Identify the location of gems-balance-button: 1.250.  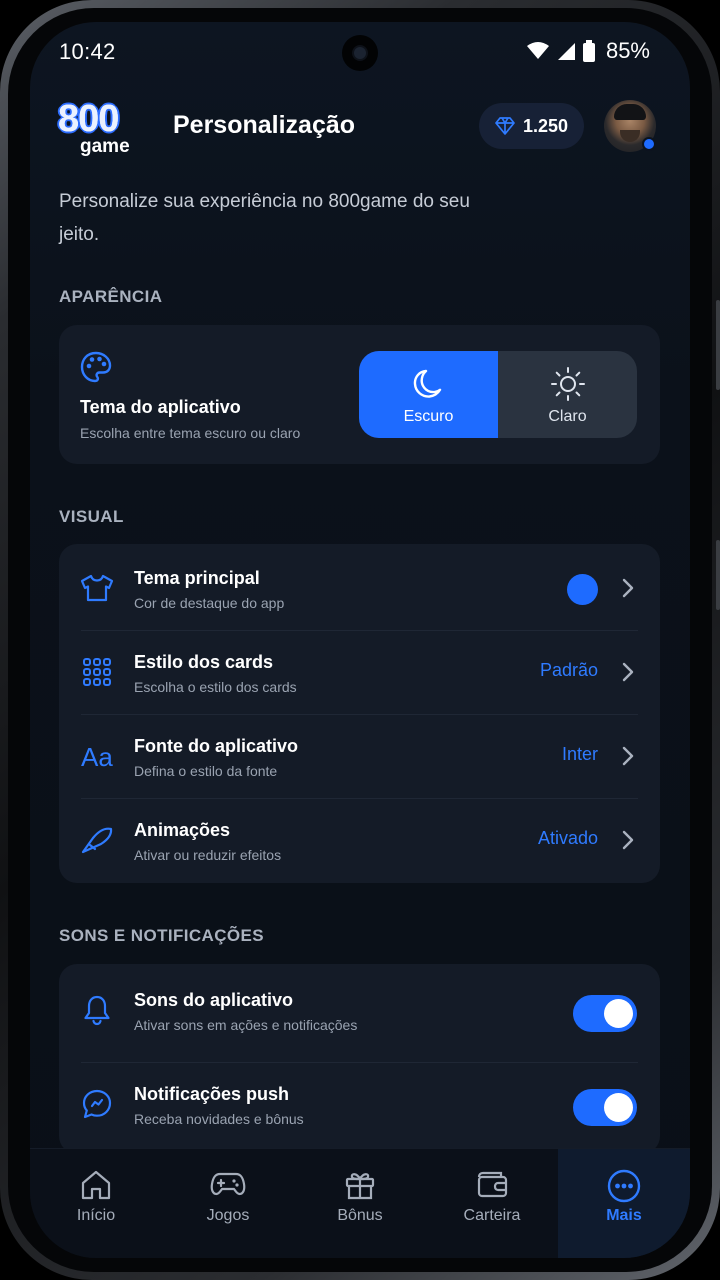
(531, 126).